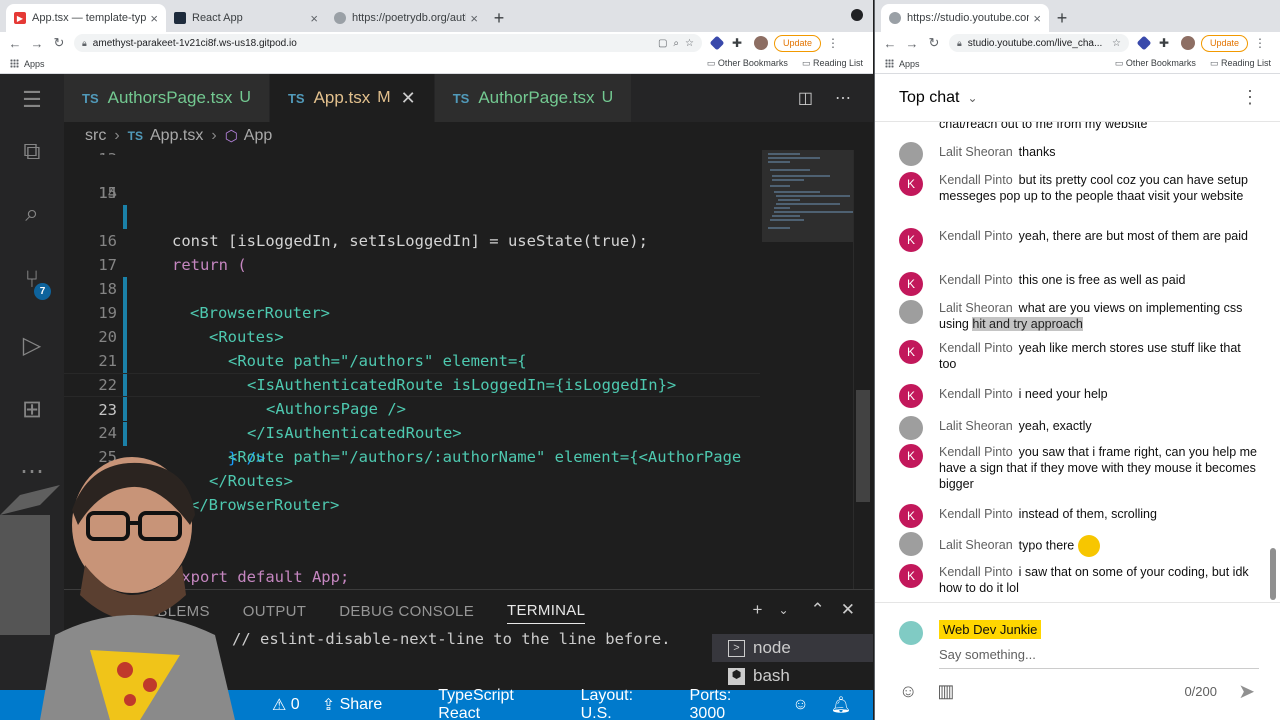  Describe the element at coordinates (286, 705) in the screenshot. I see `problems-status: ⚠ 0` at that location.